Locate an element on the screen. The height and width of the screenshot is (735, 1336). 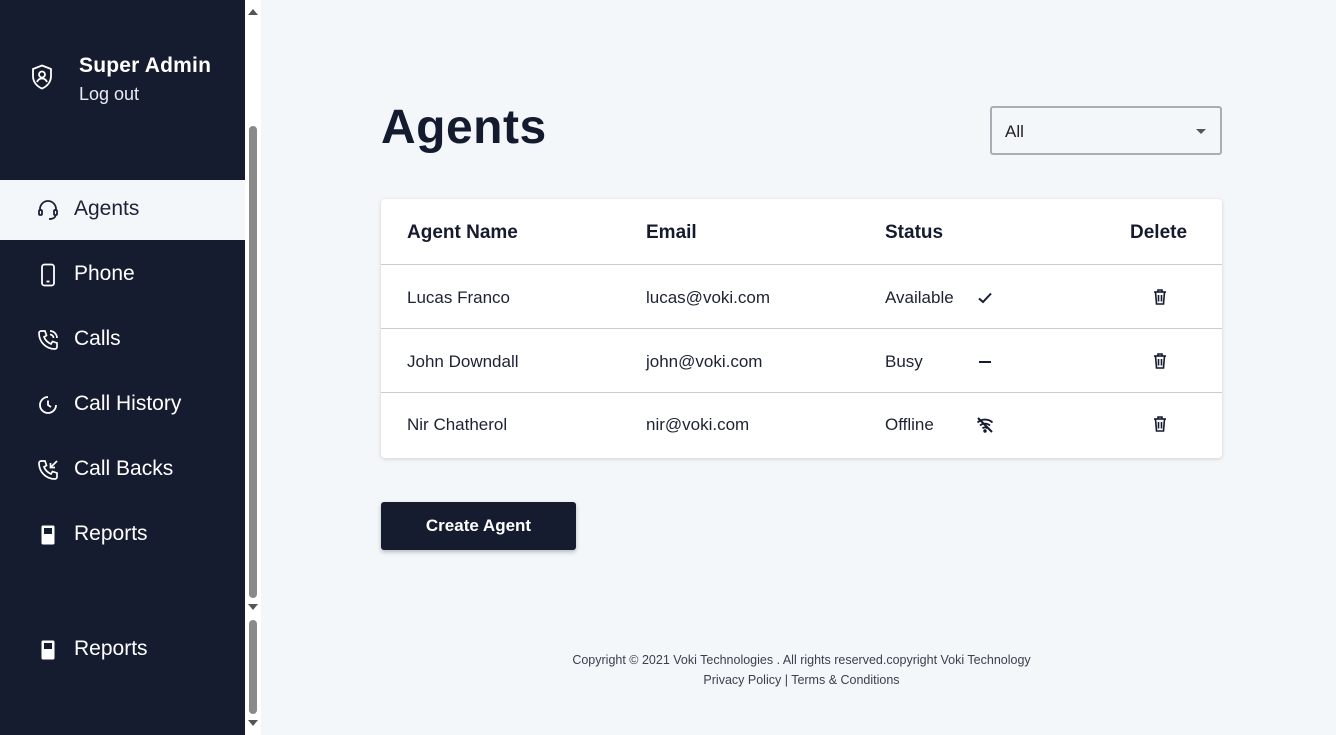
sidebar-item-label: Call Backs is located at coordinates (124, 468).